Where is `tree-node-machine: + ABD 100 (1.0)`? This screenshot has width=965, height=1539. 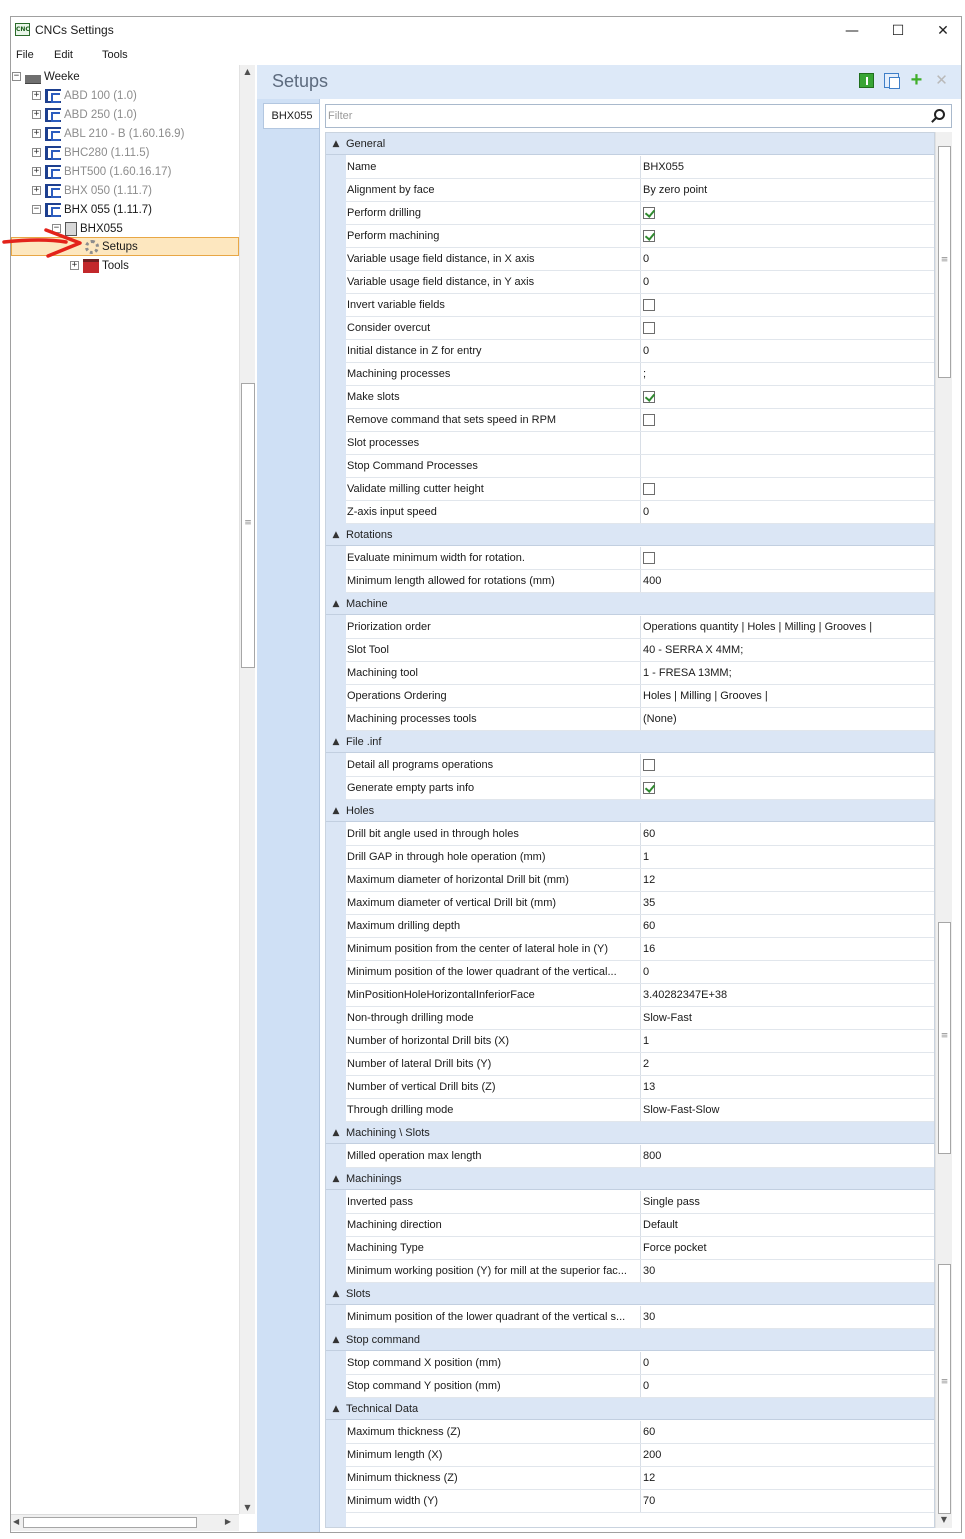 tree-node-machine: + ABD 100 (1.0) is located at coordinates (84, 95).